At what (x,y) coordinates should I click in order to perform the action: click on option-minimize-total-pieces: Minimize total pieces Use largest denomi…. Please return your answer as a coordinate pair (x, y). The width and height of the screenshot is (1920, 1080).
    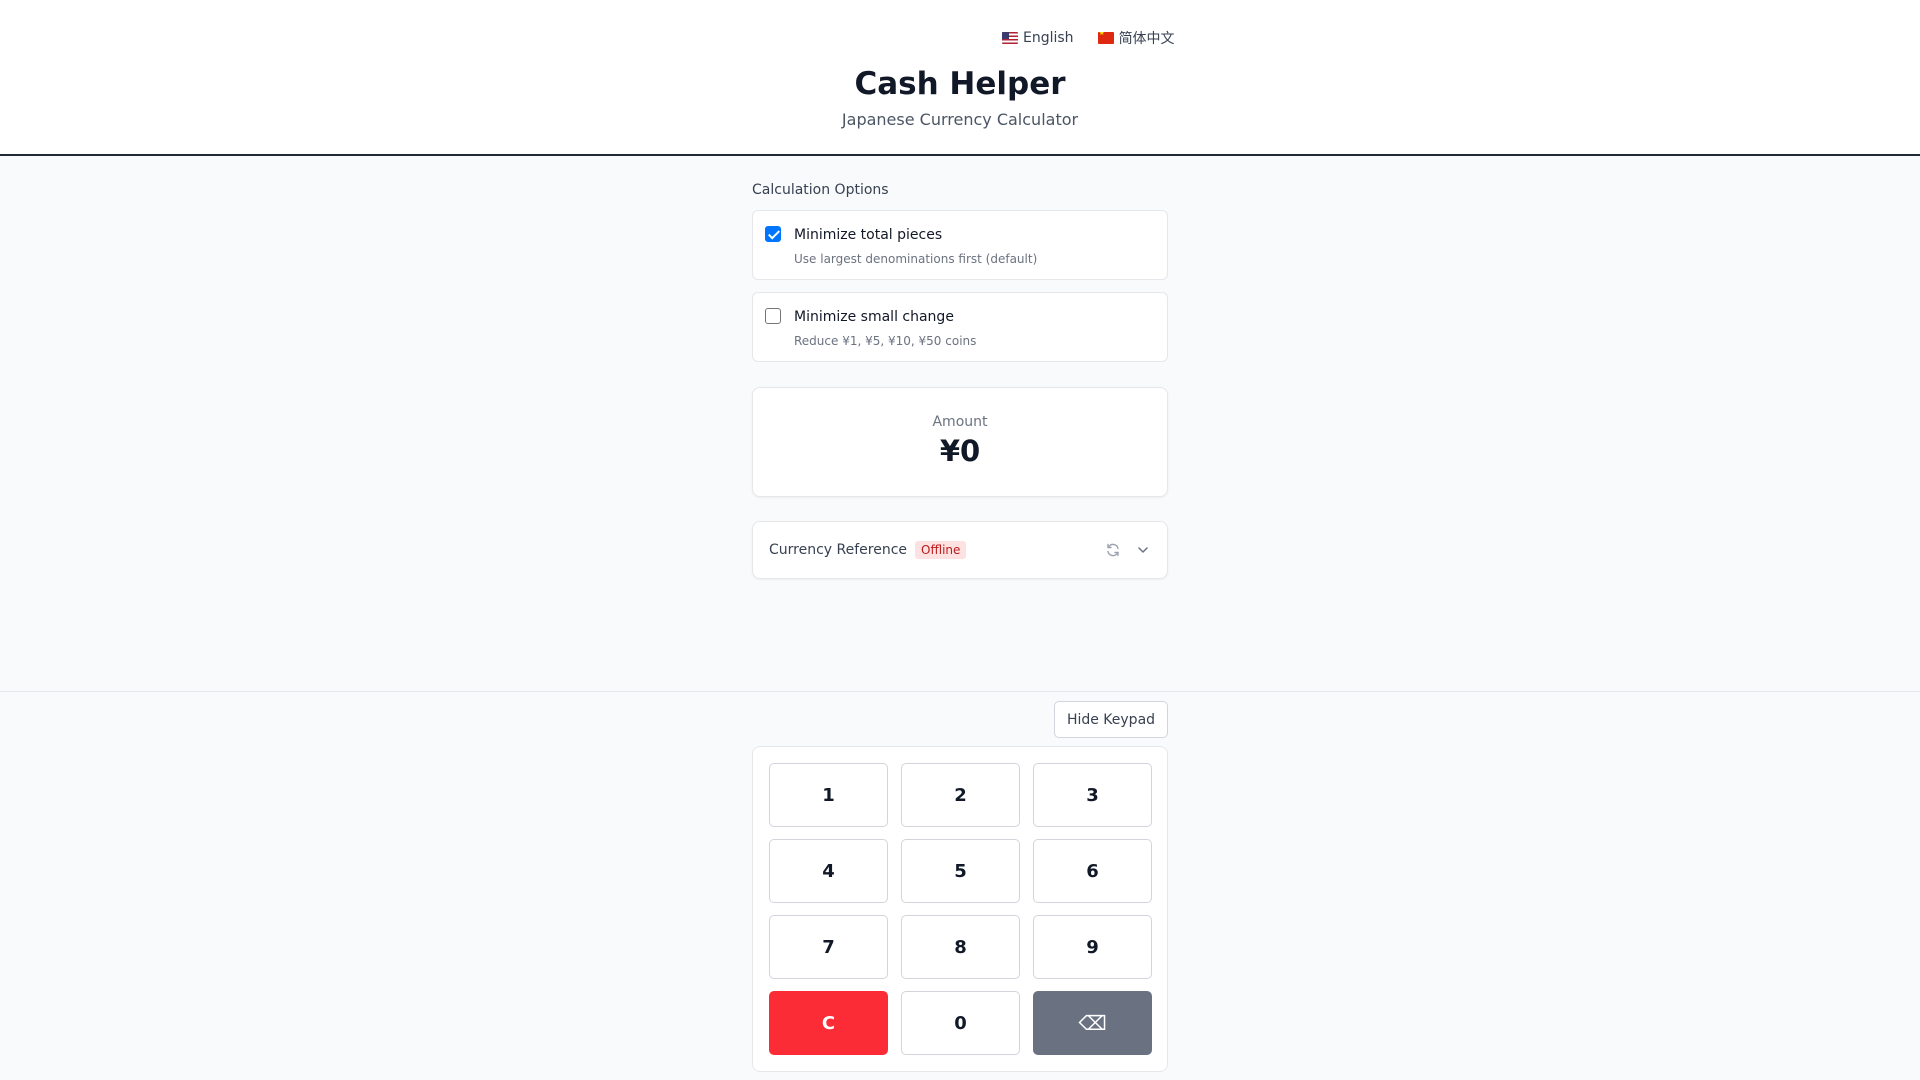
    Looking at the image, I should click on (960, 245).